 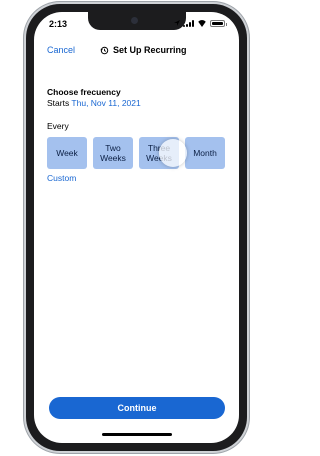 I want to click on option-month-button: Month, so click(x=205, y=153).